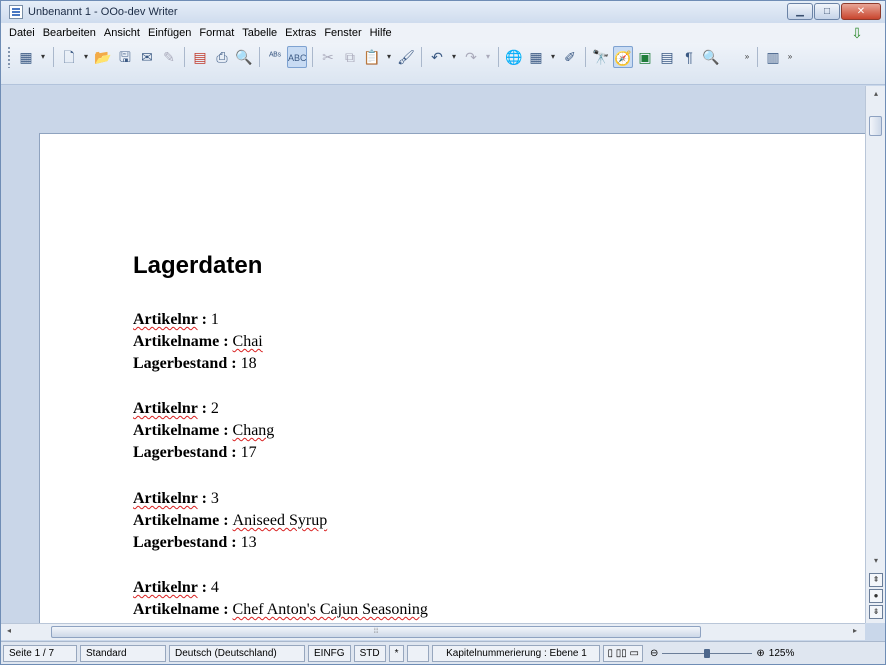 Image resolution: width=886 pixels, height=665 pixels. What do you see at coordinates (342, 33) in the screenshot?
I see `menu-fenster: Fenster` at bounding box center [342, 33].